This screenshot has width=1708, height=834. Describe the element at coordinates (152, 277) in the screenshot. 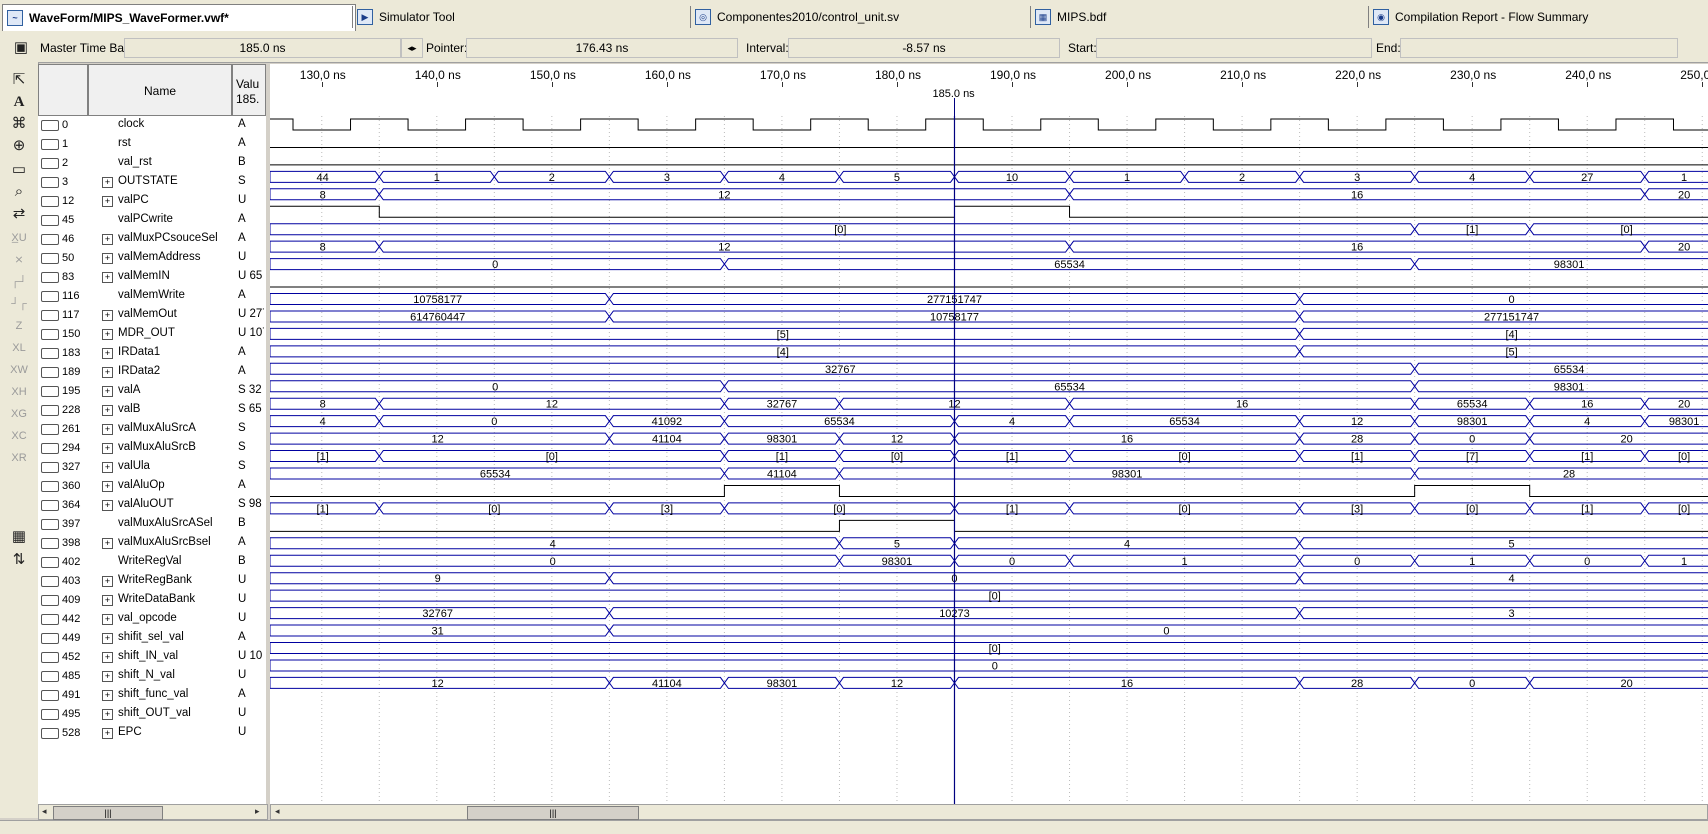

I see `signal-row: 83 + valMemIN U 65` at that location.